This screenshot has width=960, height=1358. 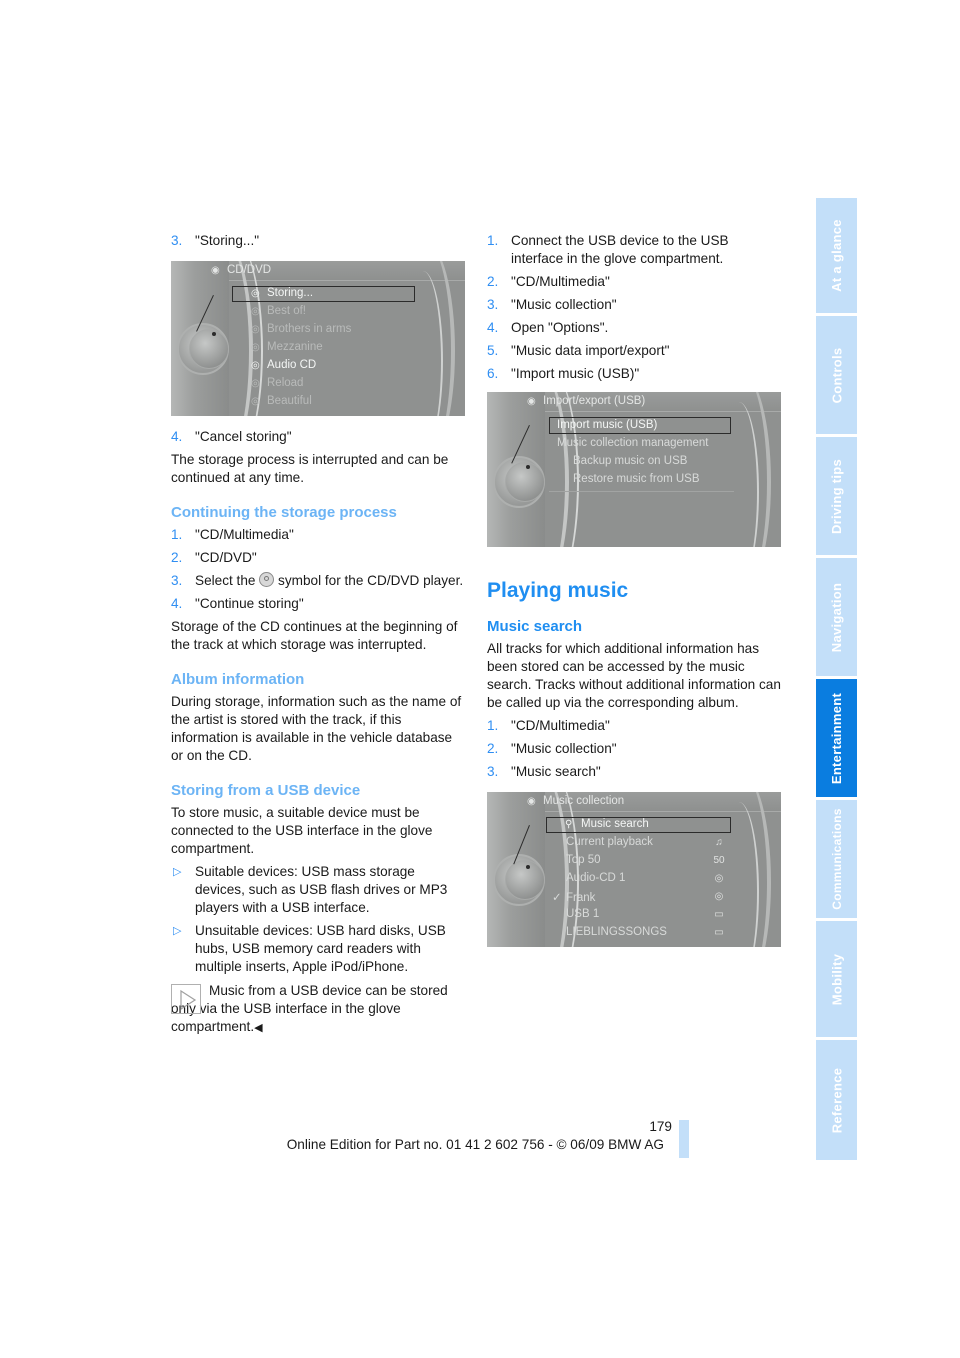 What do you see at coordinates (249, 270) in the screenshot?
I see `screen-title-text: CD/DVD` at bounding box center [249, 270].